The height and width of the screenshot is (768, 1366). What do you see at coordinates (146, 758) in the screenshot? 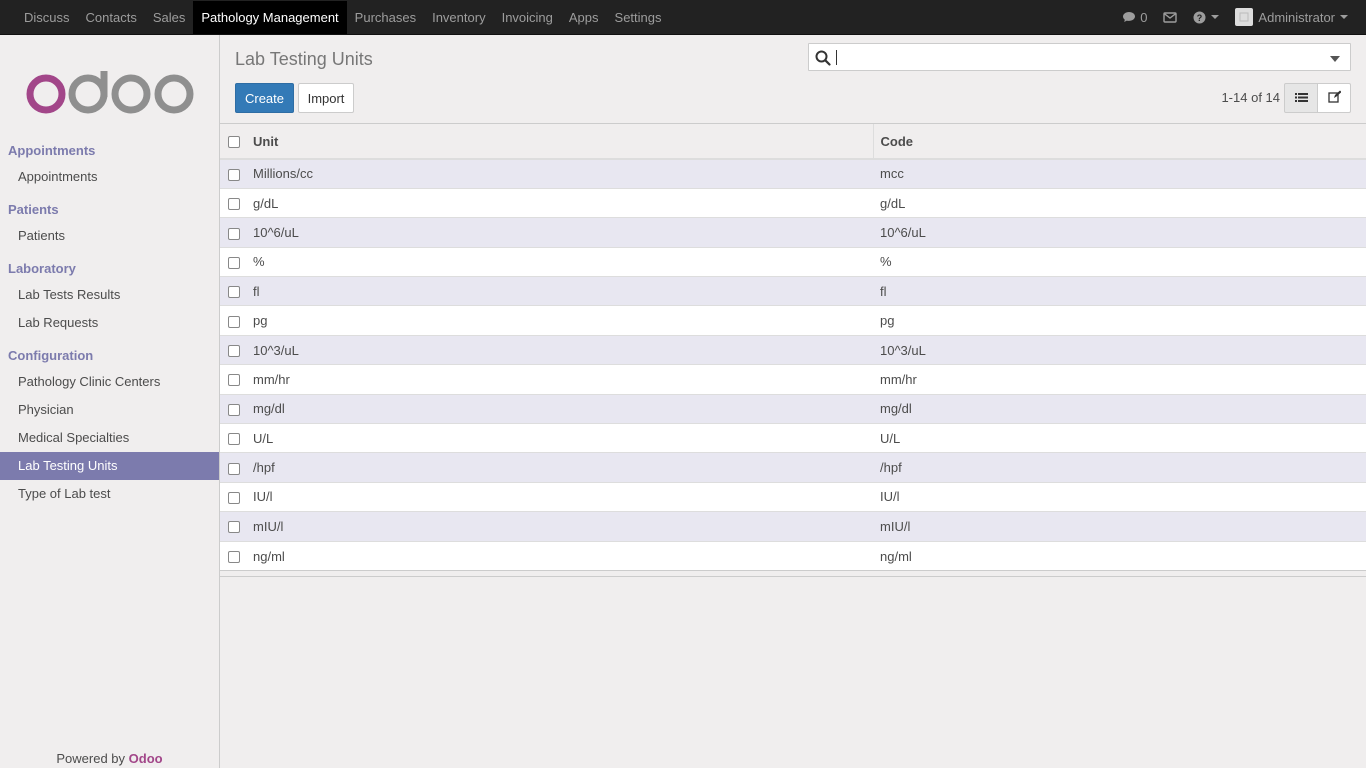
I see `odoo-link: Odoo` at bounding box center [146, 758].